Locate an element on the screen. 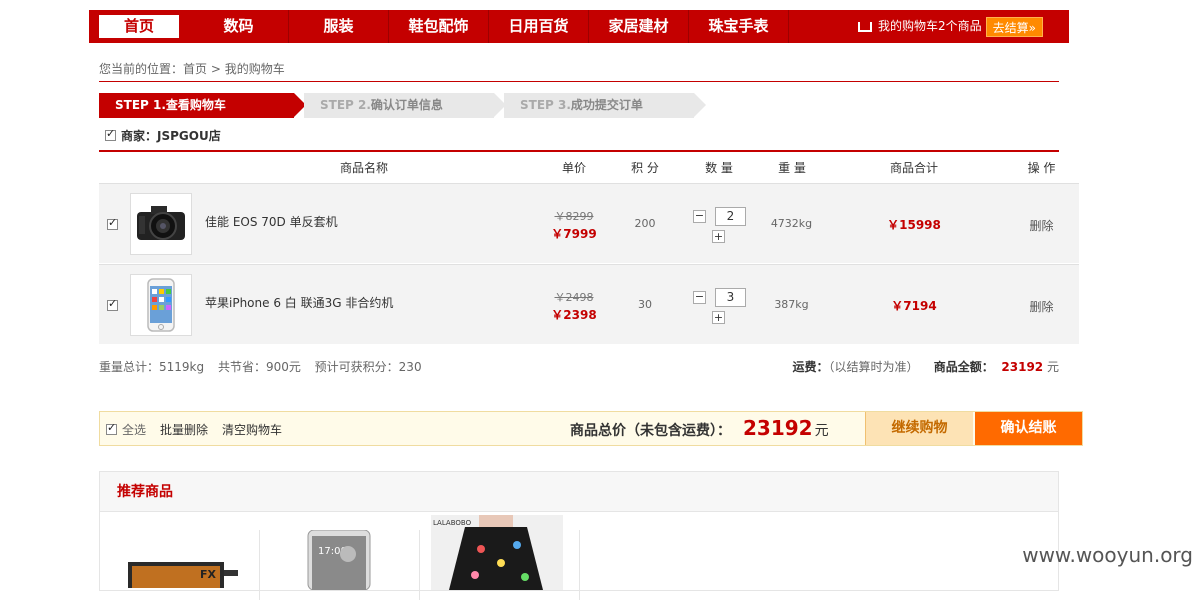 The image size is (1201, 600). step-view-cart: STEP 1.查看购物车 is located at coordinates (202, 105).